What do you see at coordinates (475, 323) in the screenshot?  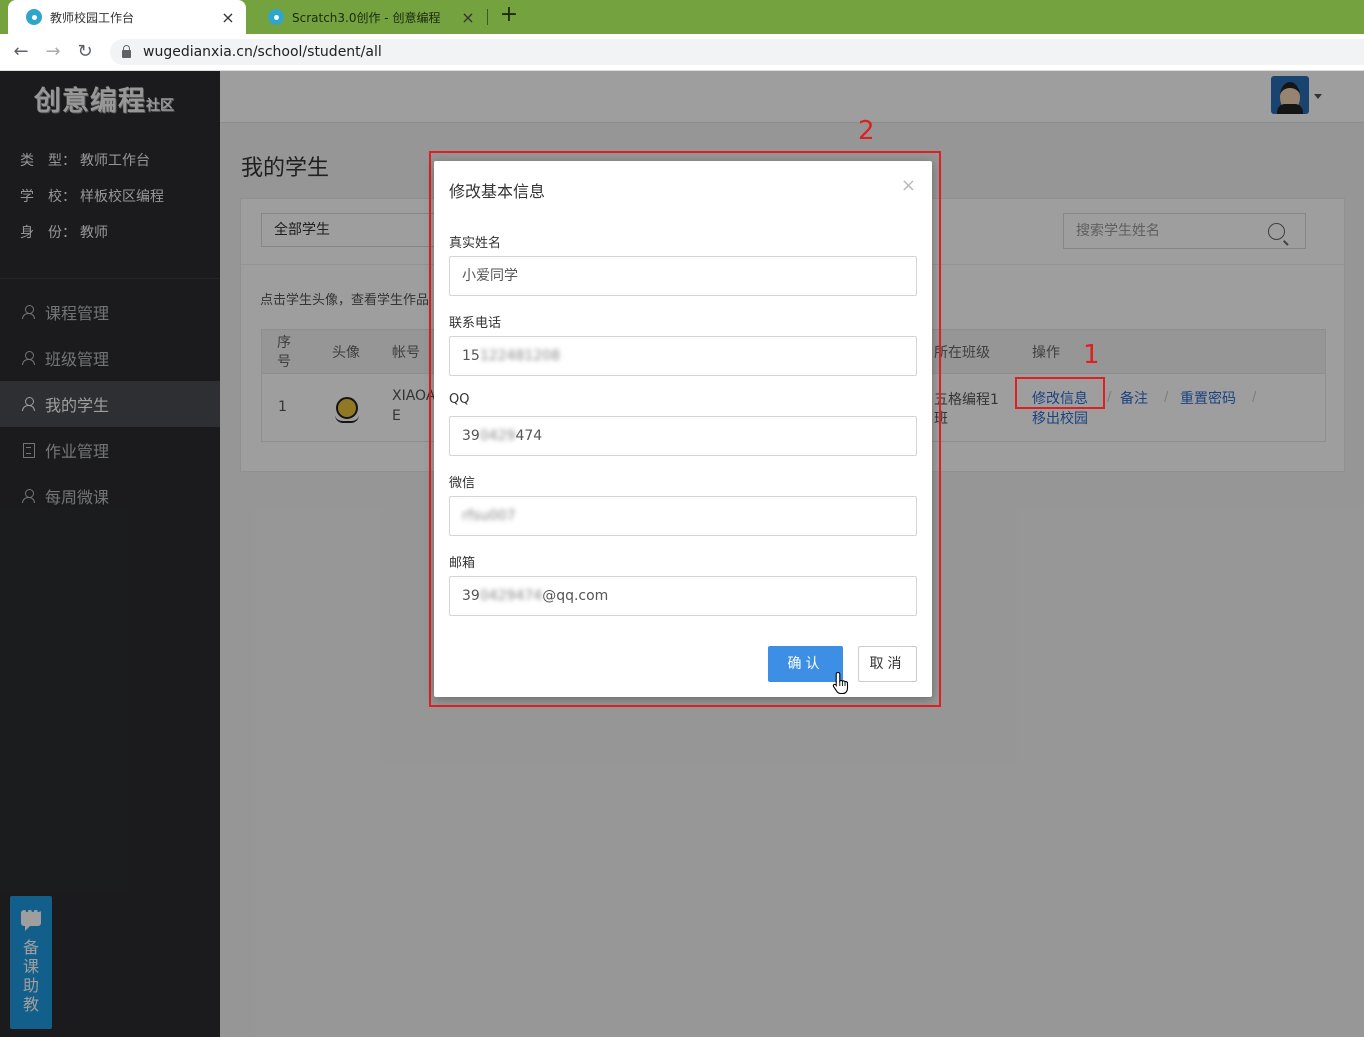 I see `phone-label: 联系电话` at bounding box center [475, 323].